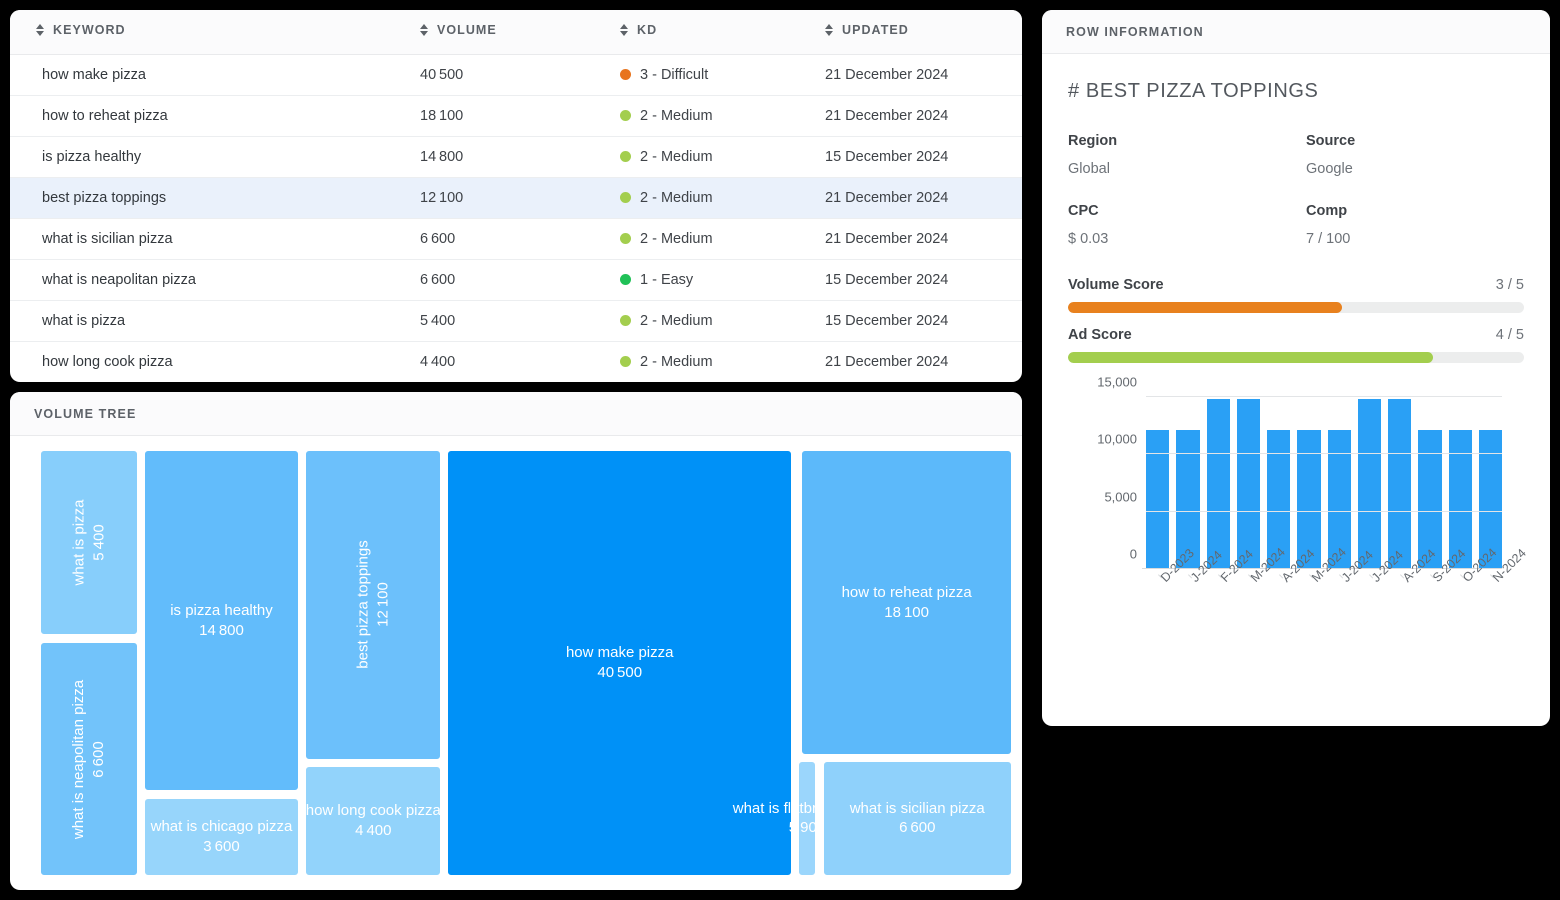 Image resolution: width=1560 pixels, height=900 pixels. I want to click on column-header-keyword-label: KEYWORD, so click(89, 30).